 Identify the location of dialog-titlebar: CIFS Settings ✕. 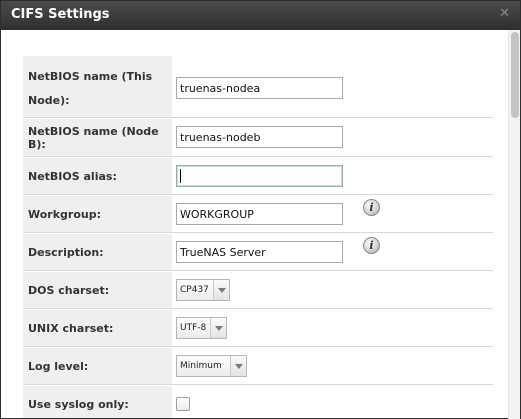
(260, 15).